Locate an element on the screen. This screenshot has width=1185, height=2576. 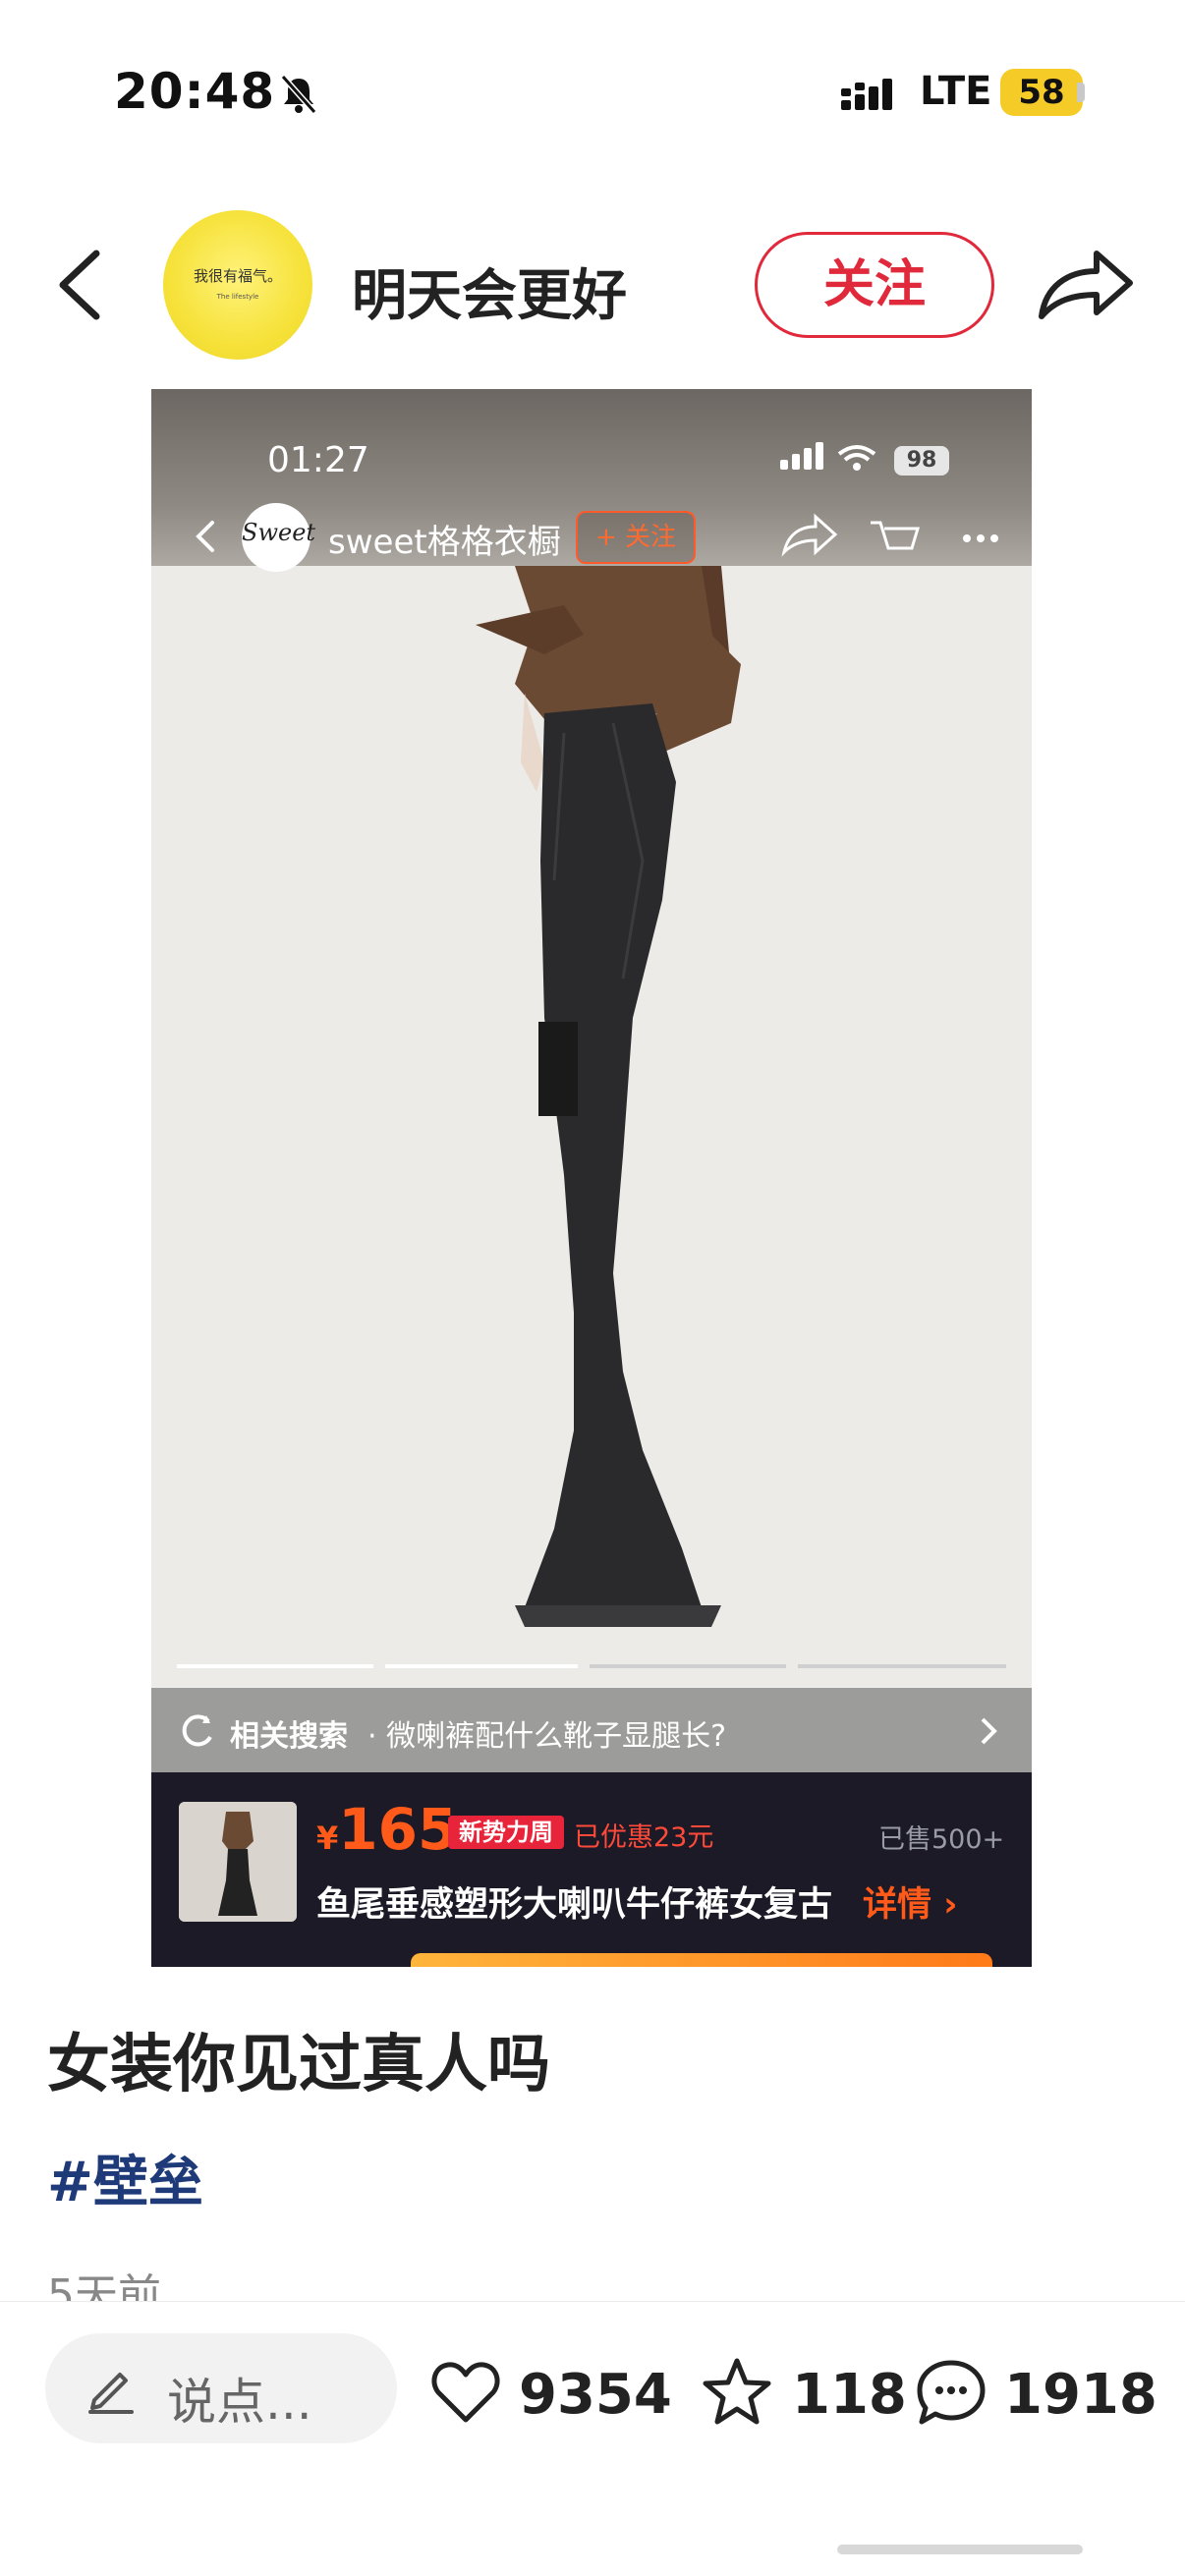
search-refresh-icon is located at coordinates (197, 1730).